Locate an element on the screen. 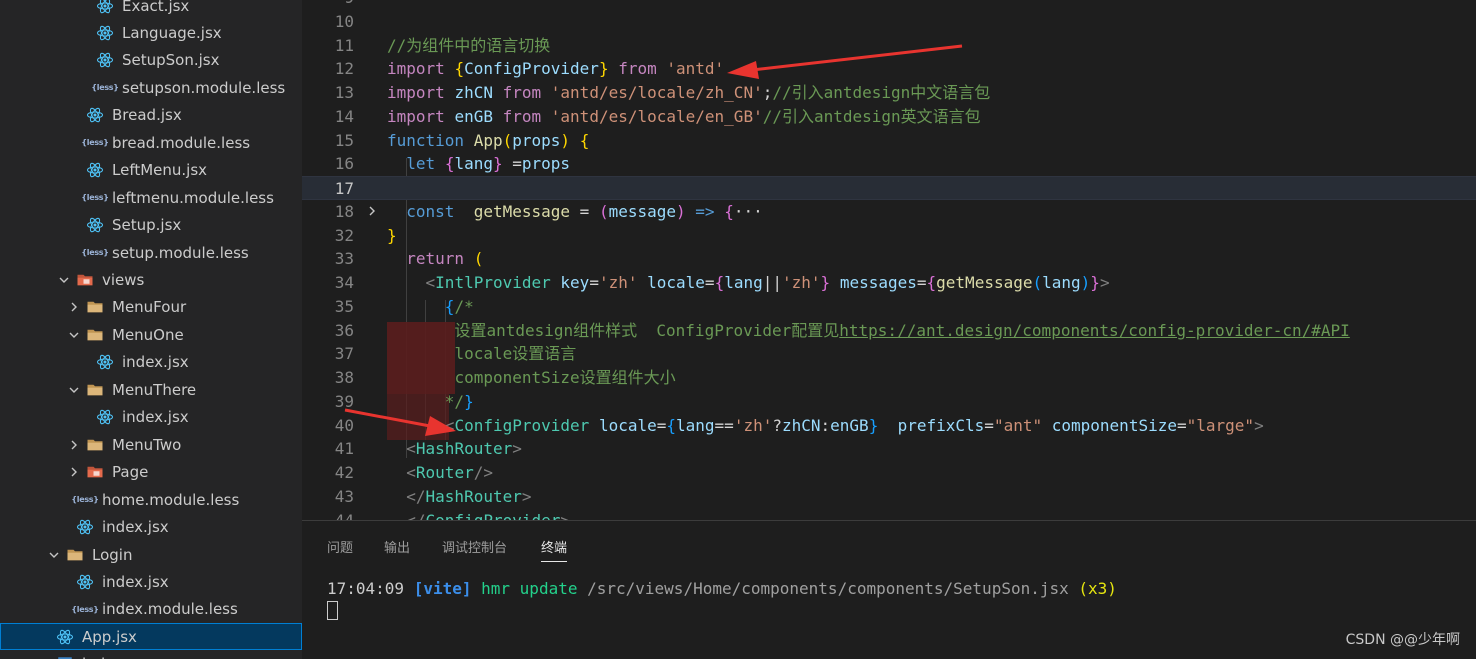 Image resolution: width=1476 pixels, height=659 pixels. tree-item-label: Page is located at coordinates (130, 472).